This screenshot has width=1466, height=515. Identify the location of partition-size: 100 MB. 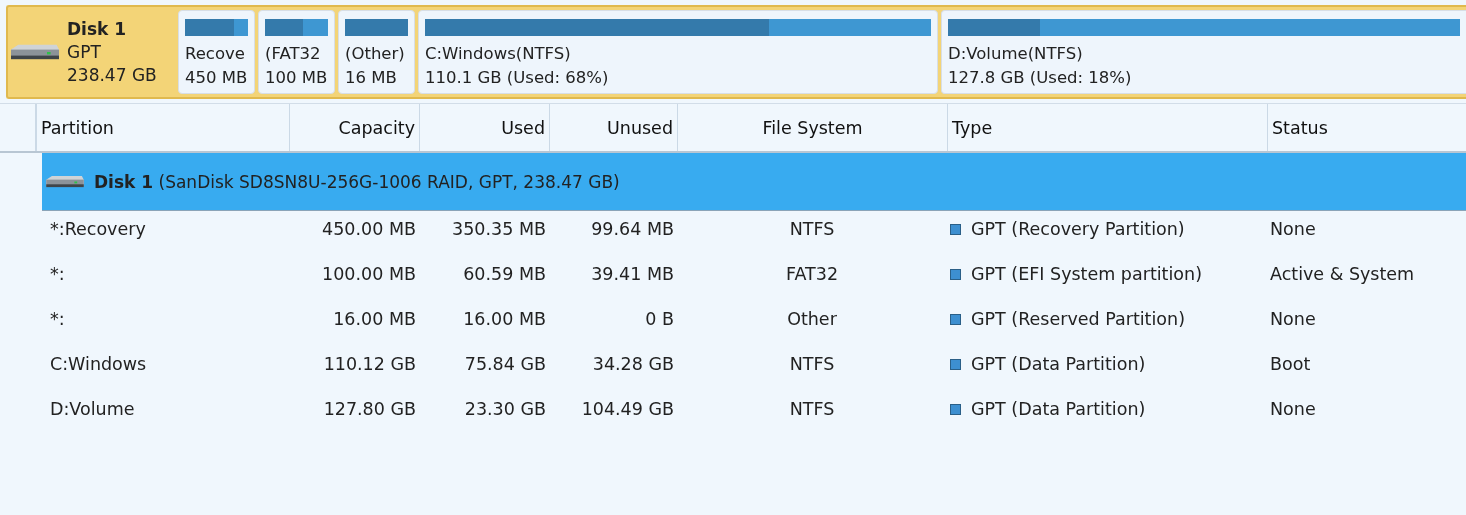
(296, 78).